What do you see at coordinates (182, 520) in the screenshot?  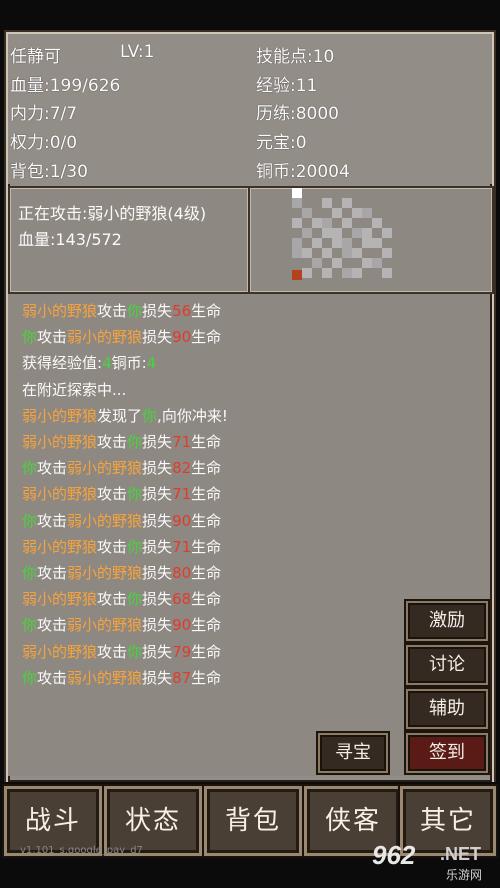 I see `log-segment: 90` at bounding box center [182, 520].